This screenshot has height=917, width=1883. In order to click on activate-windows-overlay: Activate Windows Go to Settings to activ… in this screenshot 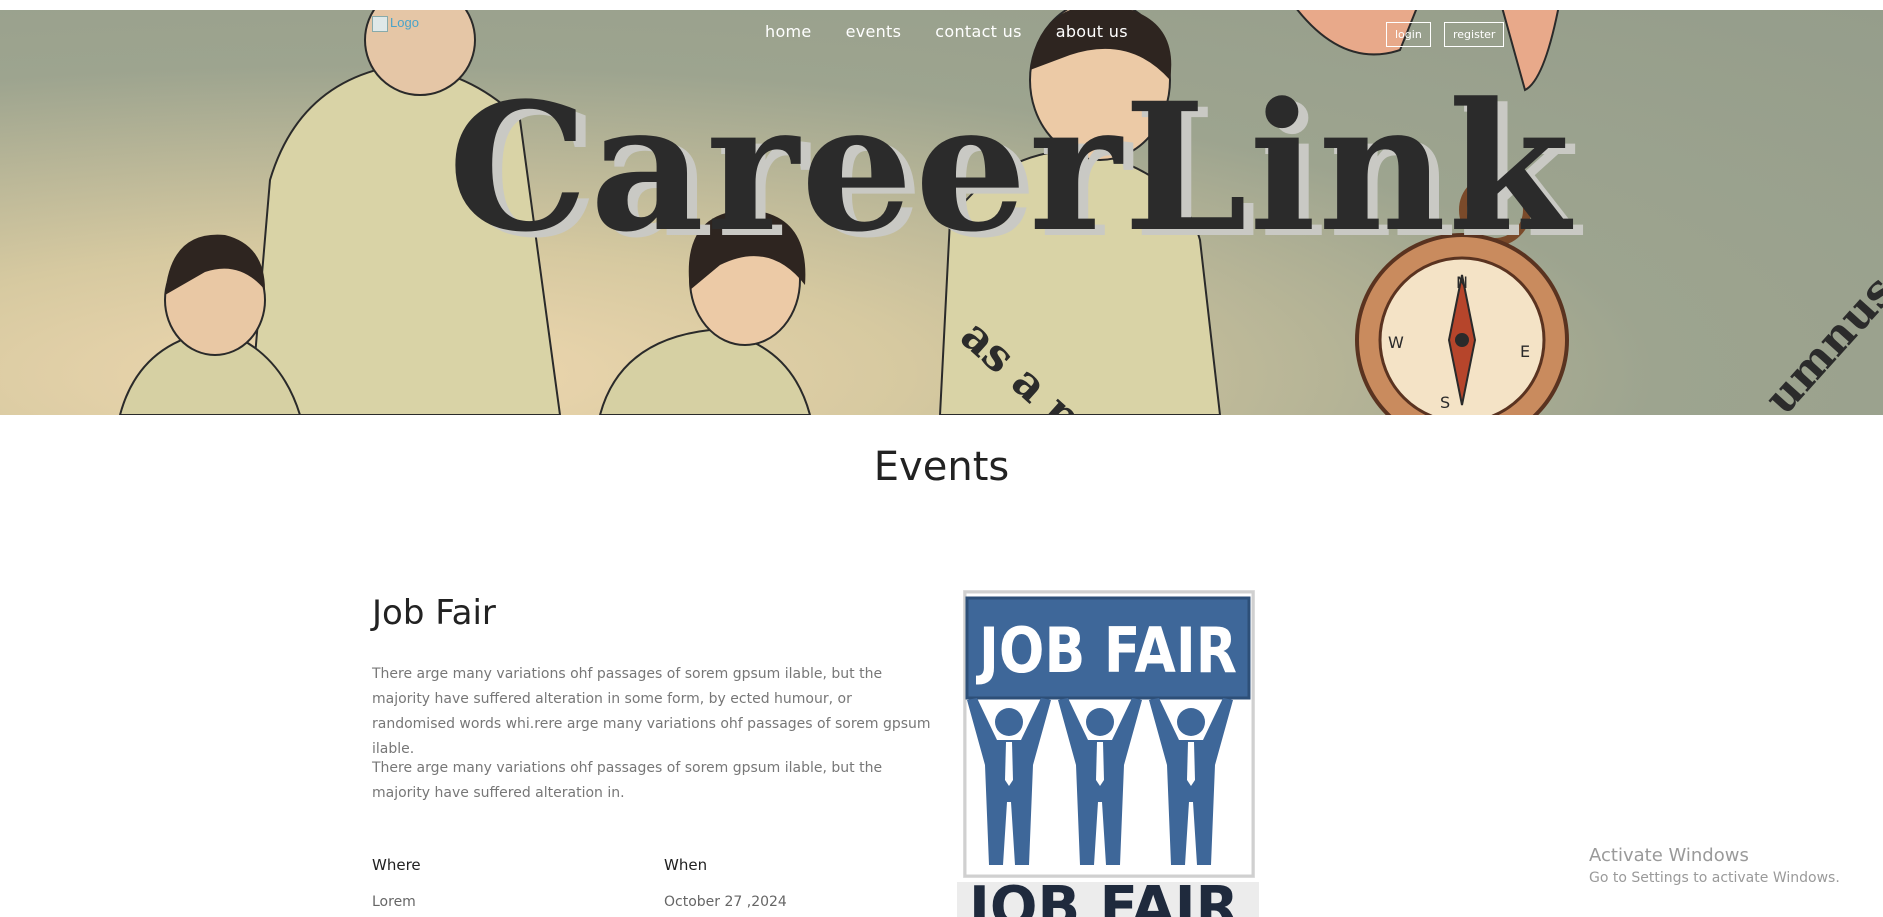, I will do `click(1714, 865)`.